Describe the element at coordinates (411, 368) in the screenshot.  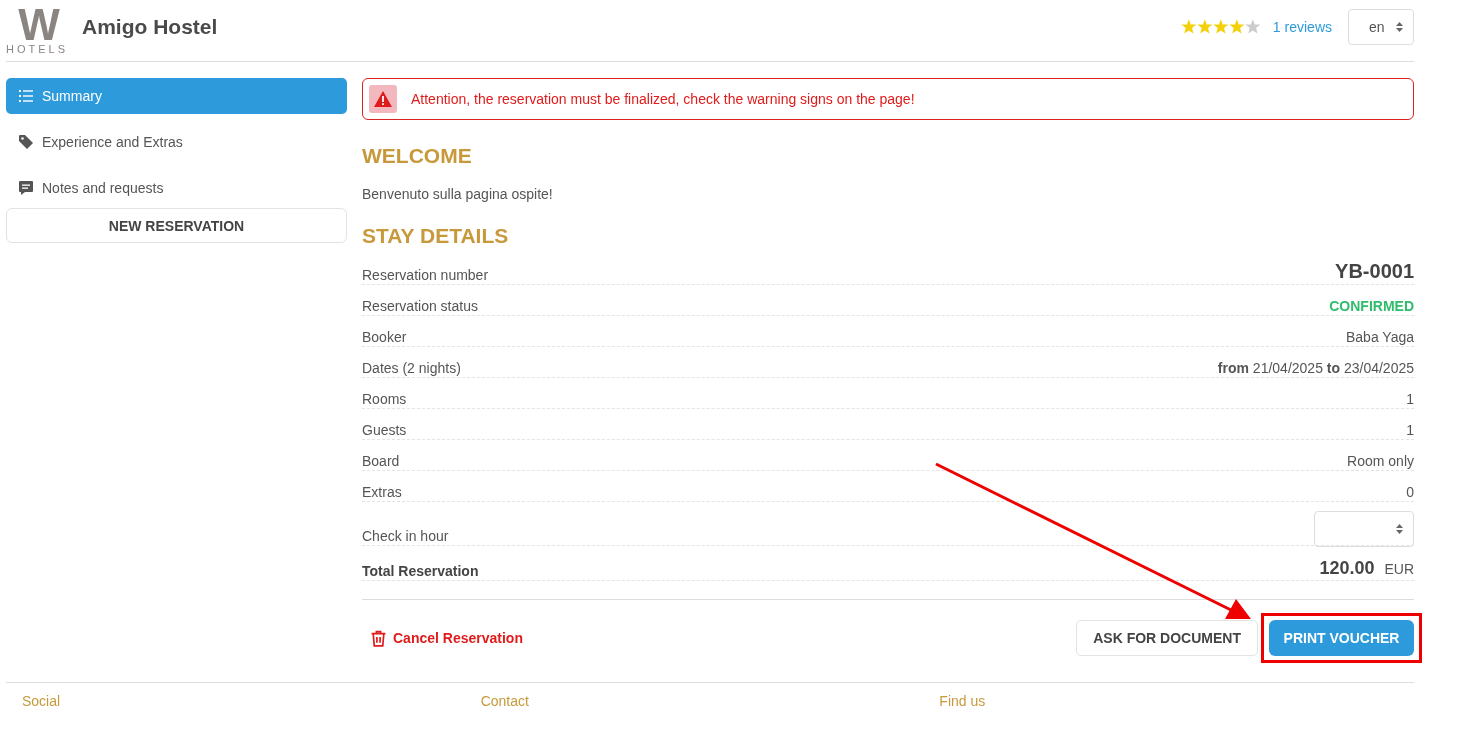
I see `detail-label: Dates (2 nights)` at that location.